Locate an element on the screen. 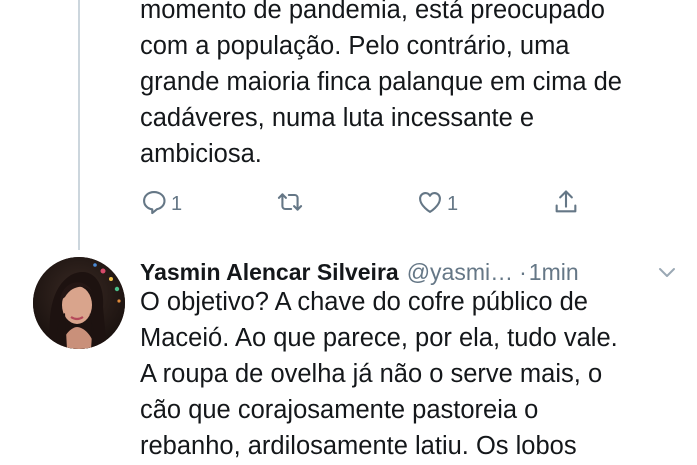 The width and height of the screenshot is (697, 465). share-icon is located at coordinates (566, 204).